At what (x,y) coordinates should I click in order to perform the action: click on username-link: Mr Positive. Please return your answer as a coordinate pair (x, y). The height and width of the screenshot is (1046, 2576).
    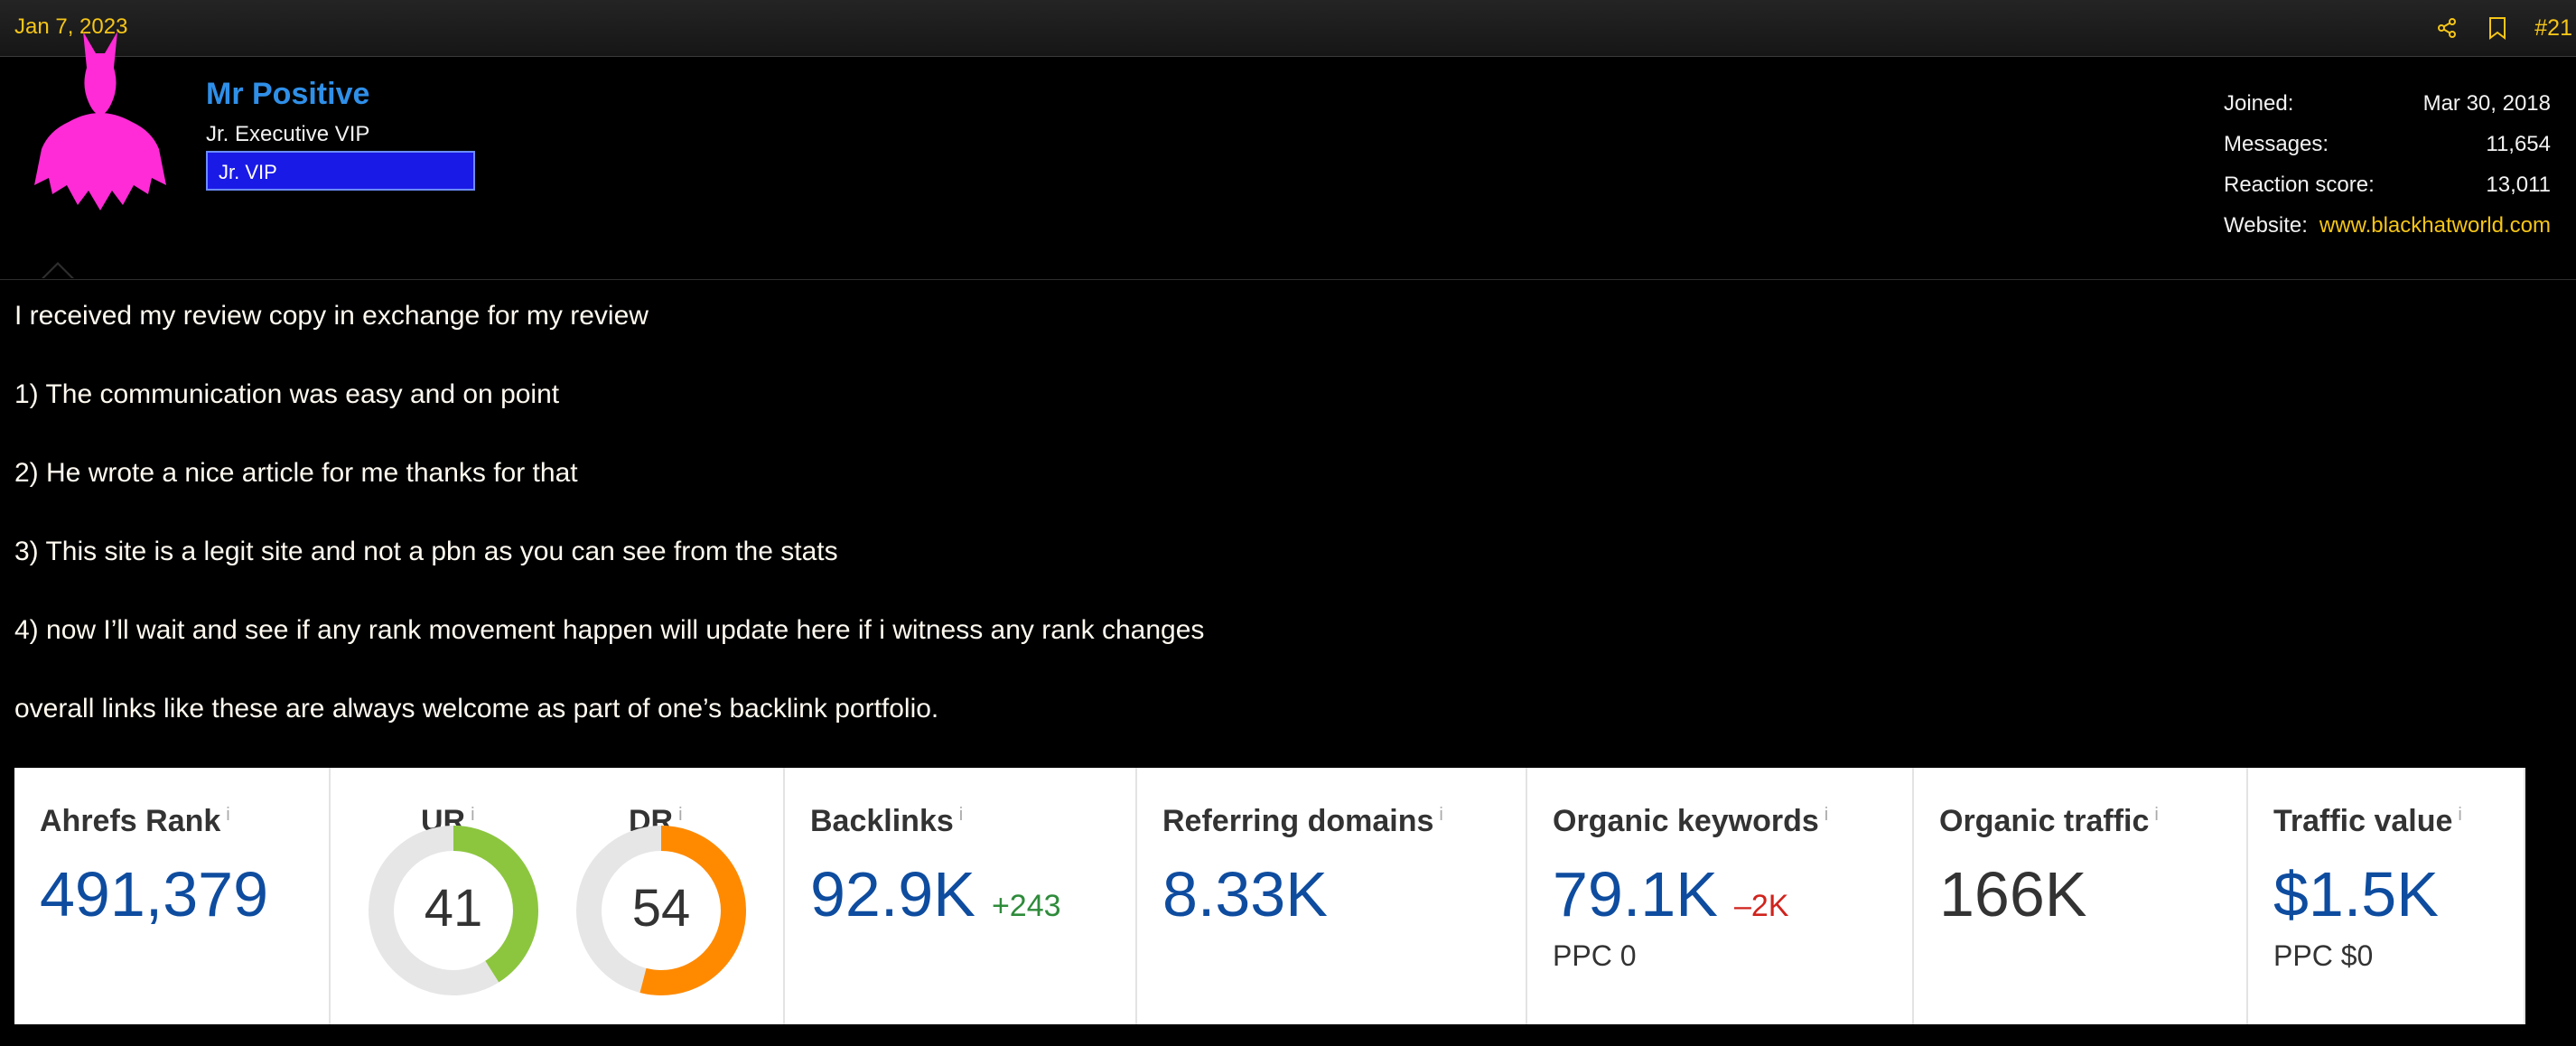
    Looking at the image, I should click on (287, 94).